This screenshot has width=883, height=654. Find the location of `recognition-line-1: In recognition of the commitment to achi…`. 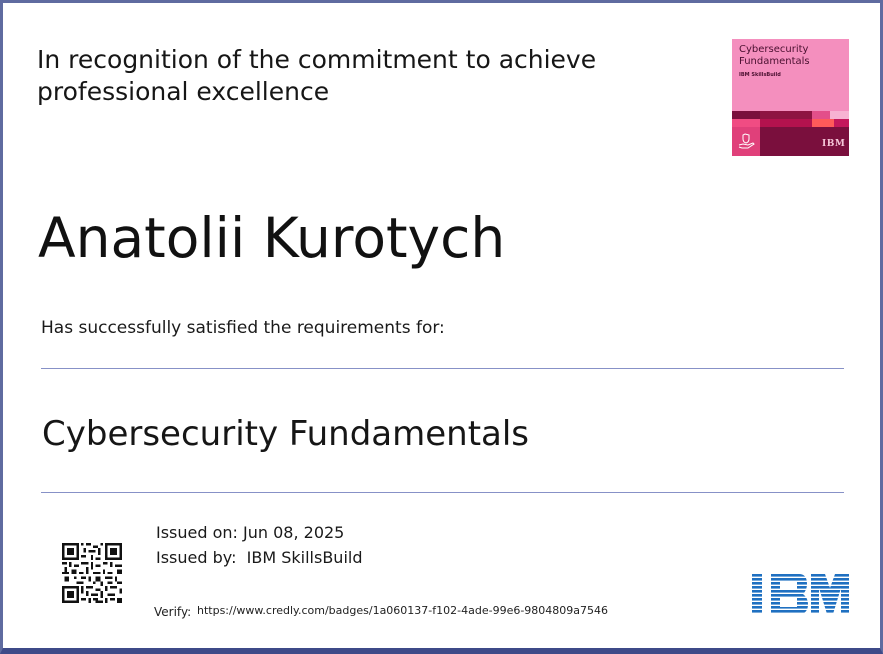

recognition-line-1: In recognition of the commitment to achi… is located at coordinates (317, 59).